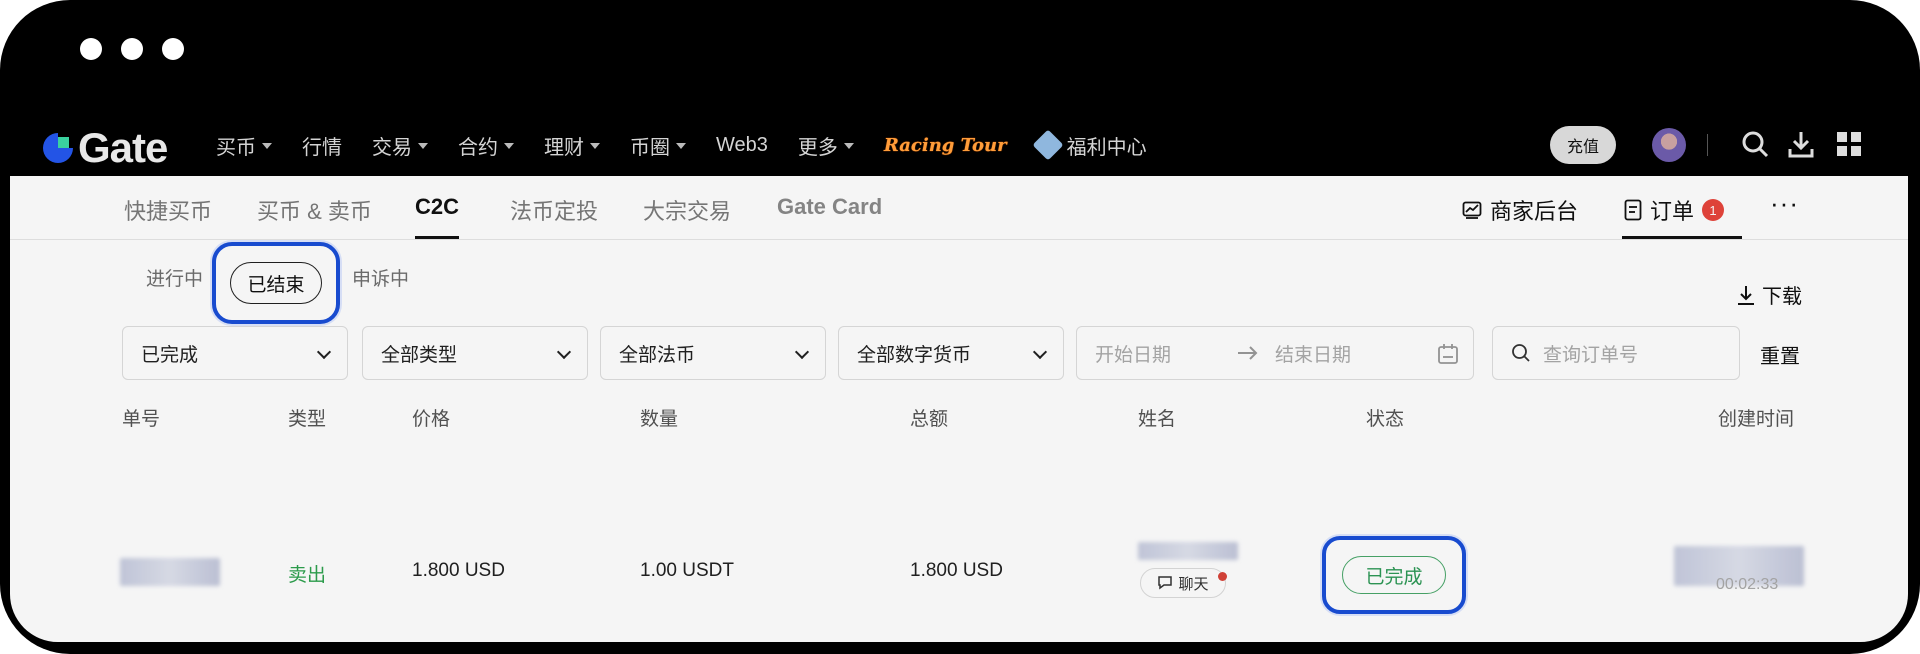 Image resolution: width=1920 pixels, height=654 pixels. I want to click on nav-label: 交易, so click(392, 147).